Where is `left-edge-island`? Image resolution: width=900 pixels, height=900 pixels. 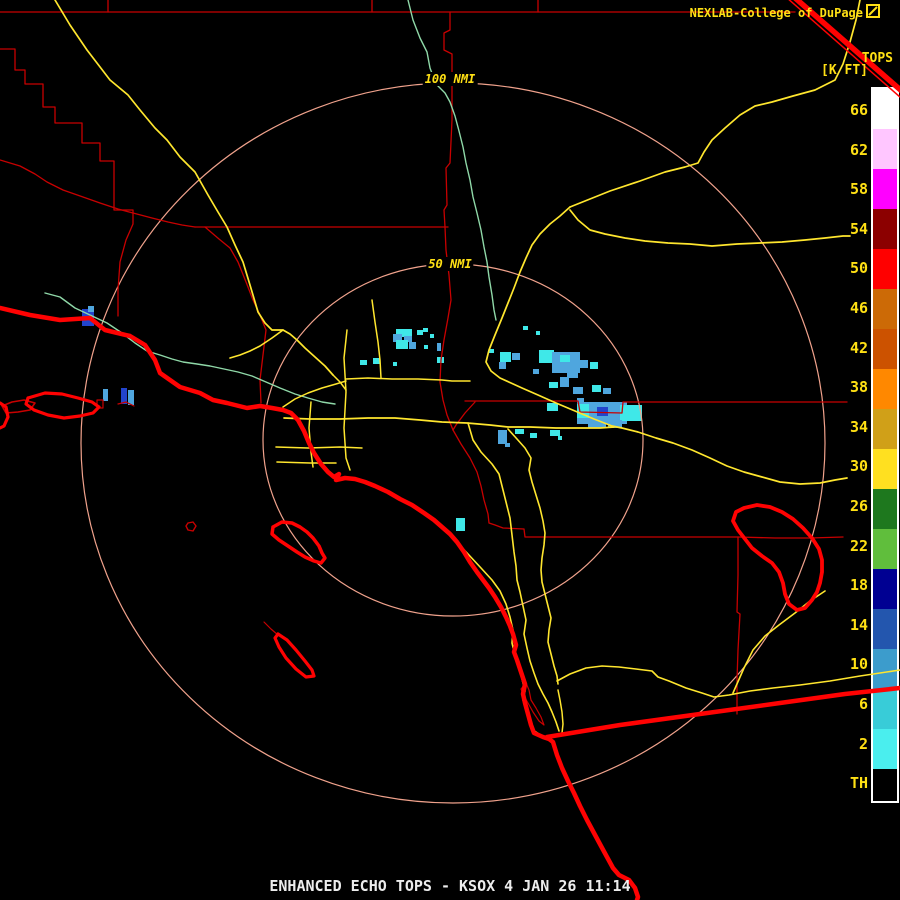 left-edge-island is located at coordinates (5, 415).